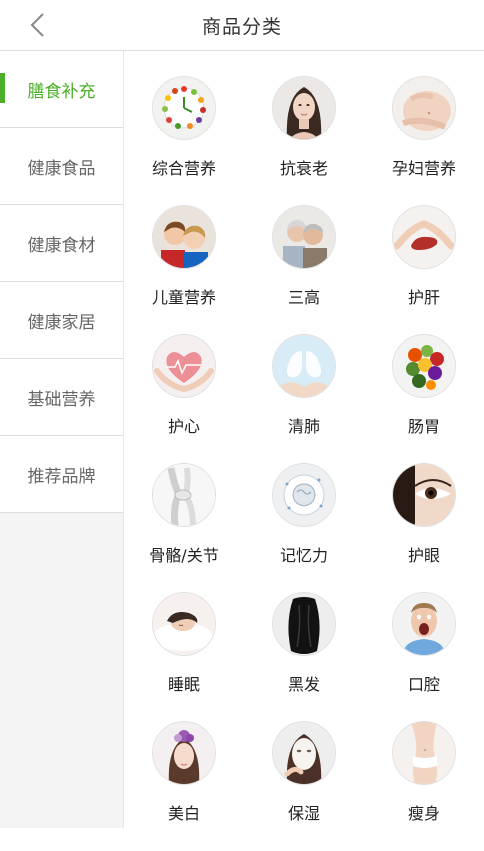  What do you see at coordinates (424, 366) in the screenshot?
I see `vegetables-icon` at bounding box center [424, 366].